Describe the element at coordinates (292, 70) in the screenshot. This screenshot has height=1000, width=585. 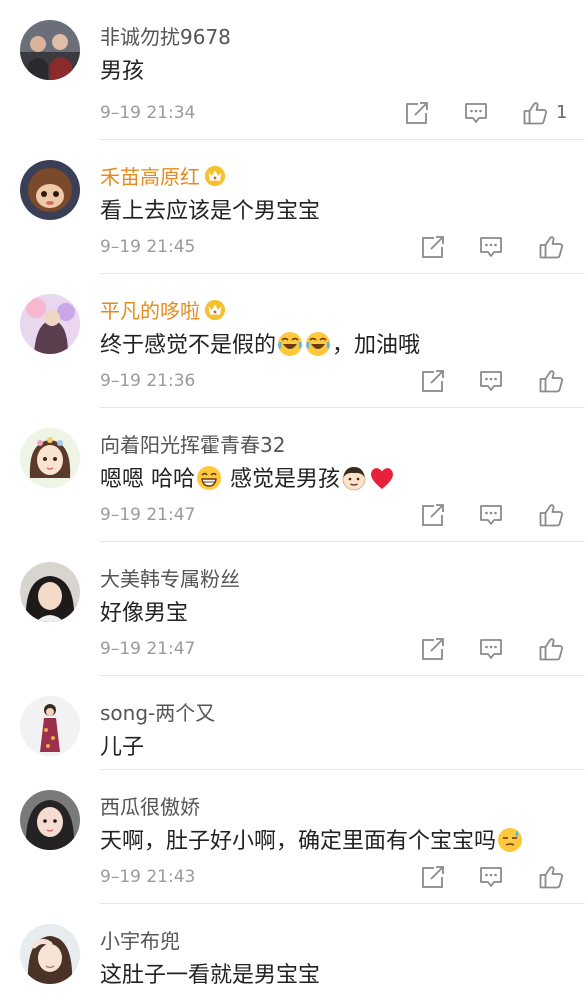
I see `comment-item: 非诚勿扰9678 男孩 9–19 21:34 1` at that location.